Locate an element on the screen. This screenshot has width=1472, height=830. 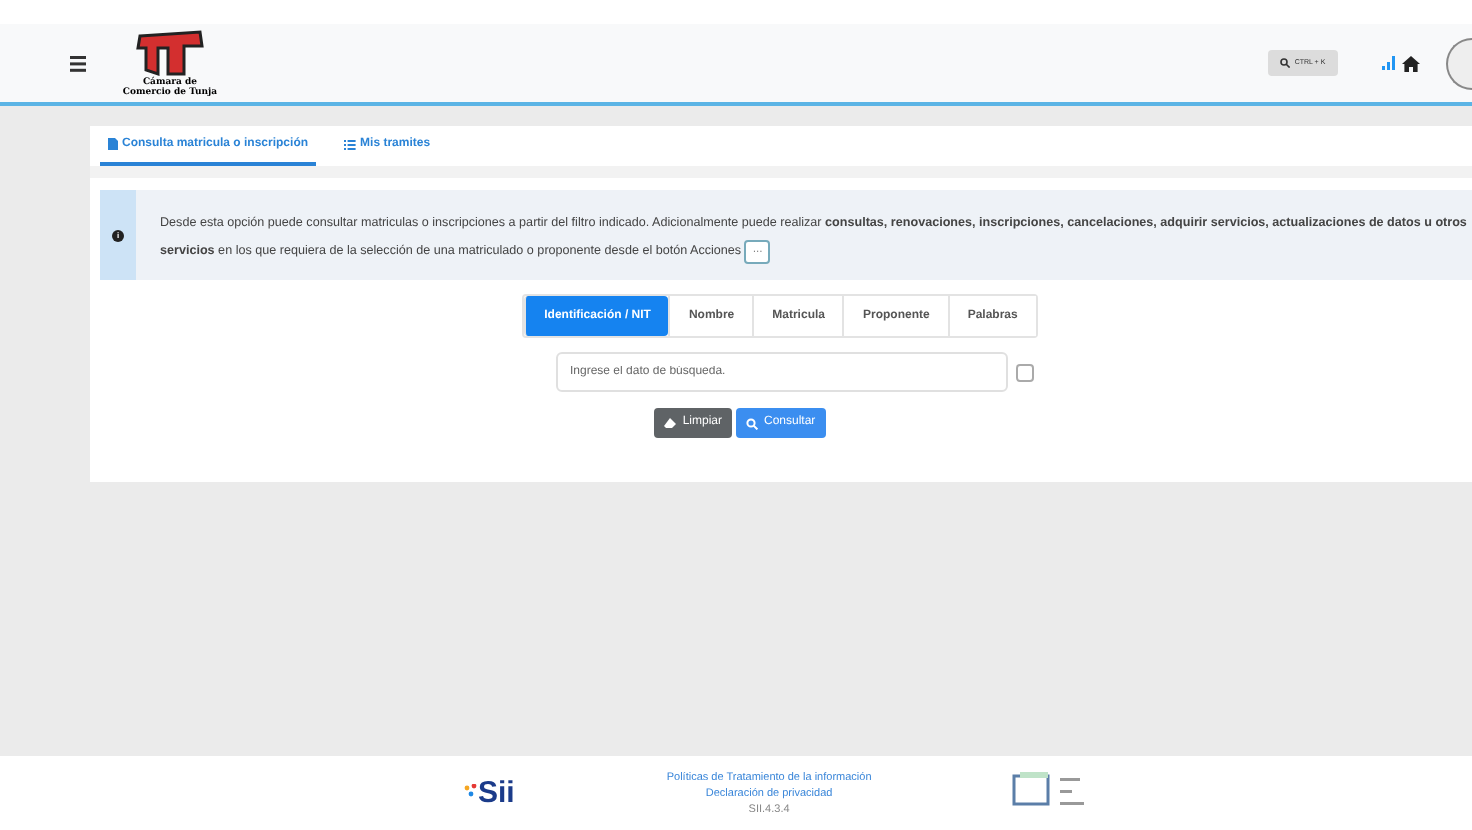
checkbox is located at coordinates (1025, 372).